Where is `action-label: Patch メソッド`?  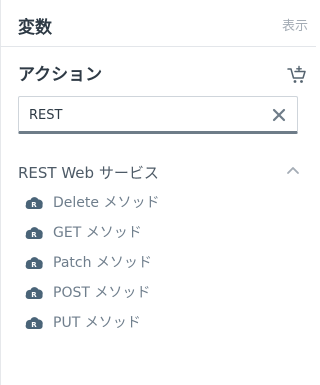
action-label: Patch メソッド is located at coordinates (102, 263).